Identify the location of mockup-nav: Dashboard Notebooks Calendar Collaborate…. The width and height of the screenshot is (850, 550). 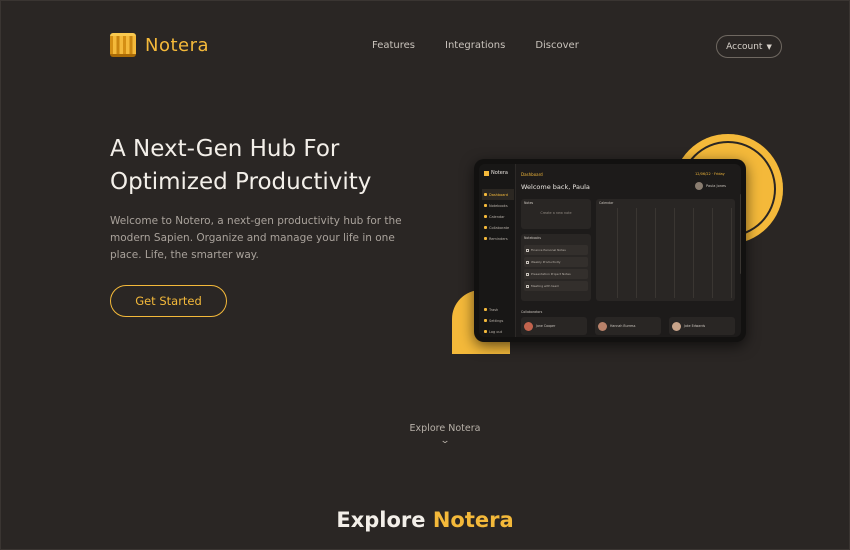
(498, 216).